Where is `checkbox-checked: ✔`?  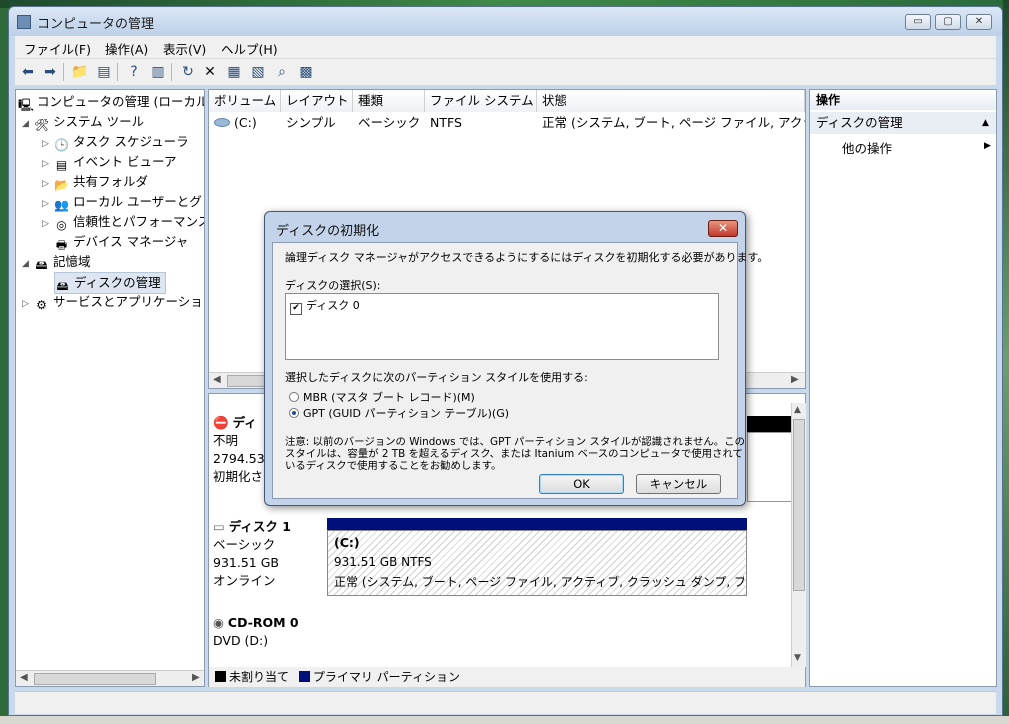 checkbox-checked: ✔ is located at coordinates (296, 309).